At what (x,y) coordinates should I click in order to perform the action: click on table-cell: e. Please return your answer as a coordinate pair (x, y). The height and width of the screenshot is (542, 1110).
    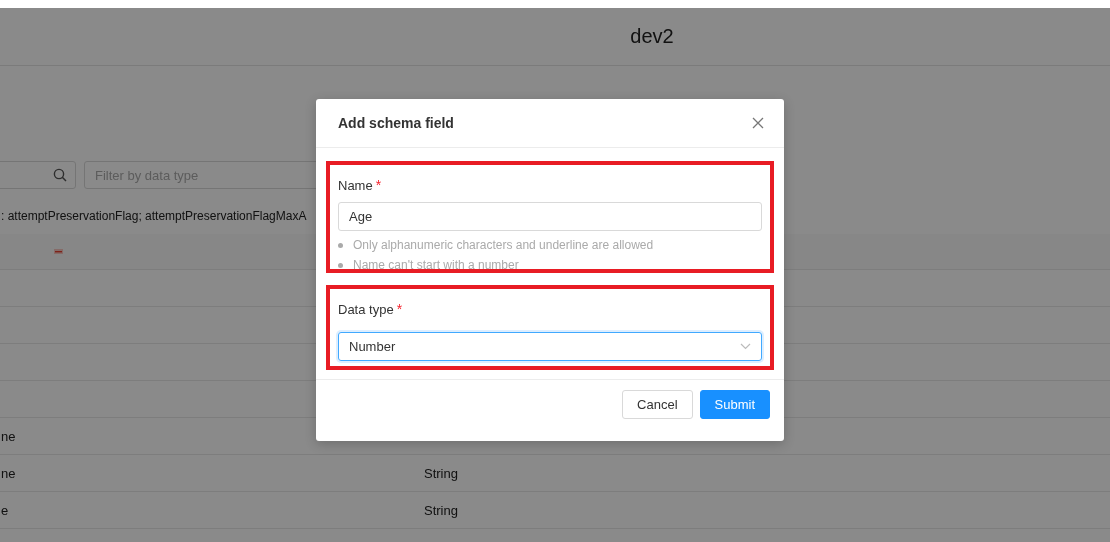
    Looking at the image, I should click on (5, 510).